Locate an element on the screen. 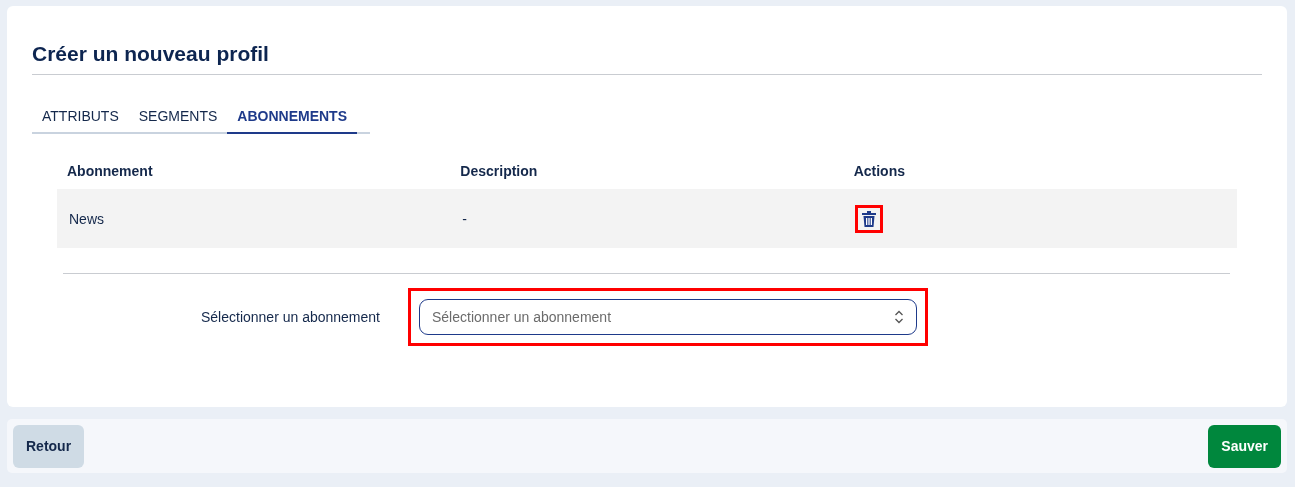  trash-icon is located at coordinates (868, 218).